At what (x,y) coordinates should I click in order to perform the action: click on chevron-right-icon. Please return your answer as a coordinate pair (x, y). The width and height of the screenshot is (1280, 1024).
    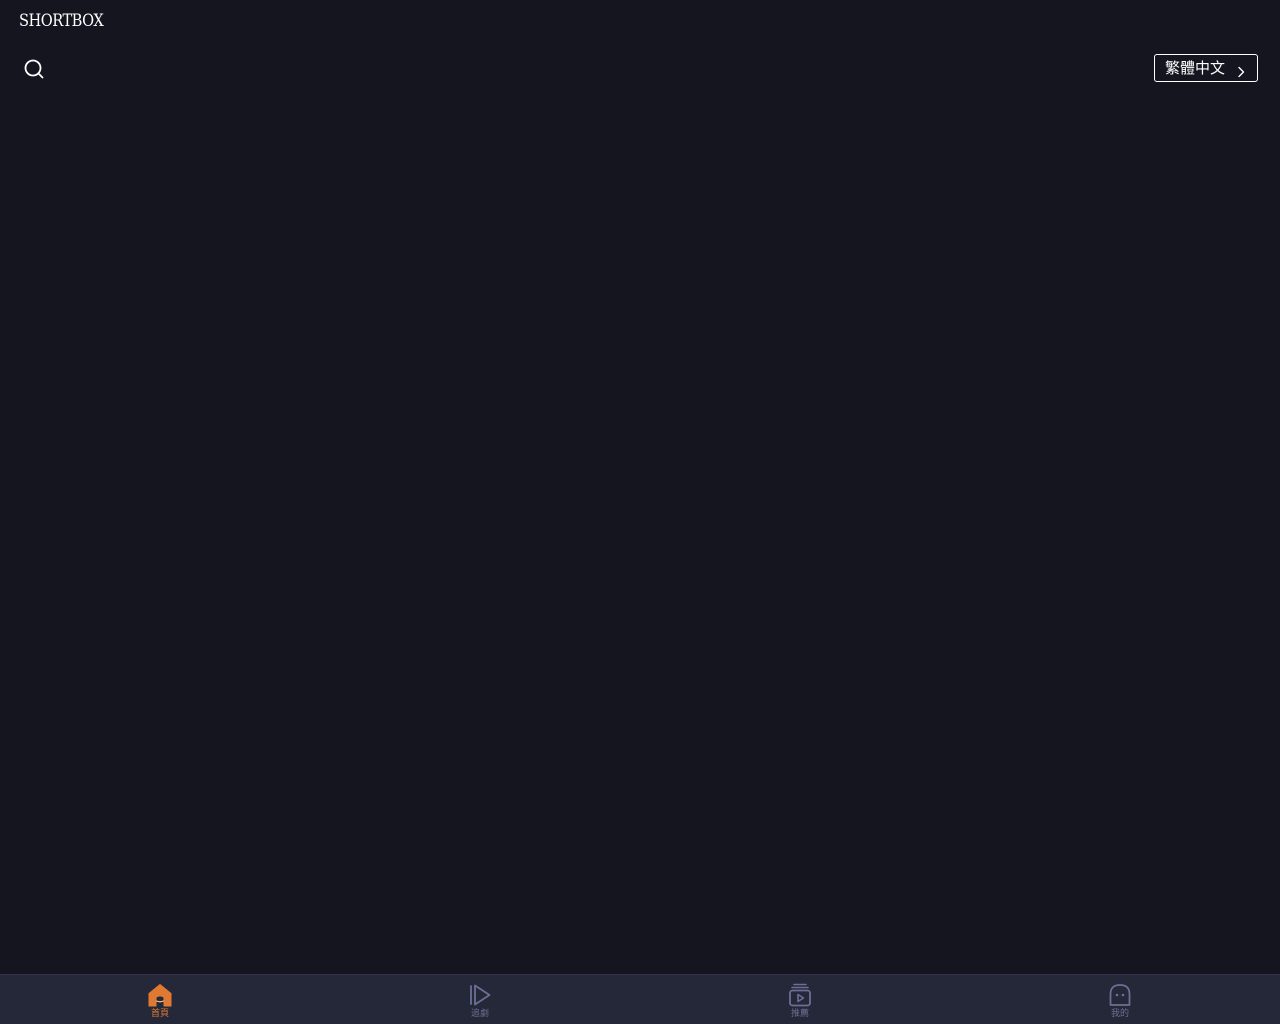
    Looking at the image, I should click on (1241, 70).